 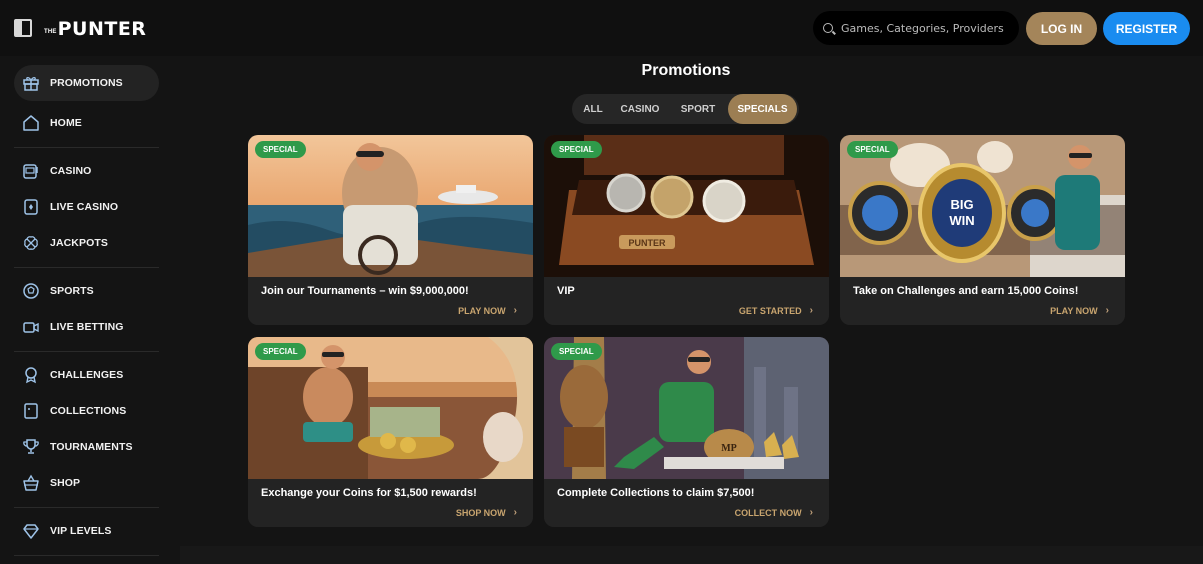 What do you see at coordinates (31, 84) in the screenshot?
I see `gift-icon` at bounding box center [31, 84].